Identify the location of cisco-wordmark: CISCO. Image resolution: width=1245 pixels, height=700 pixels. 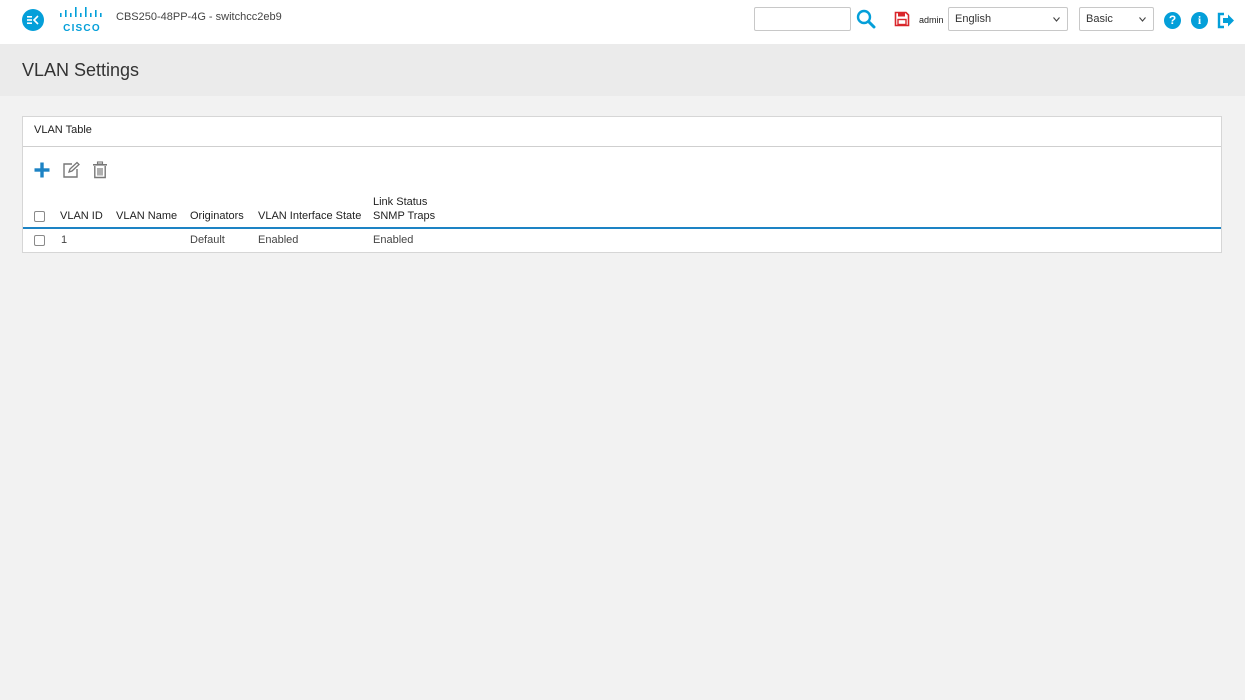
(82, 28).